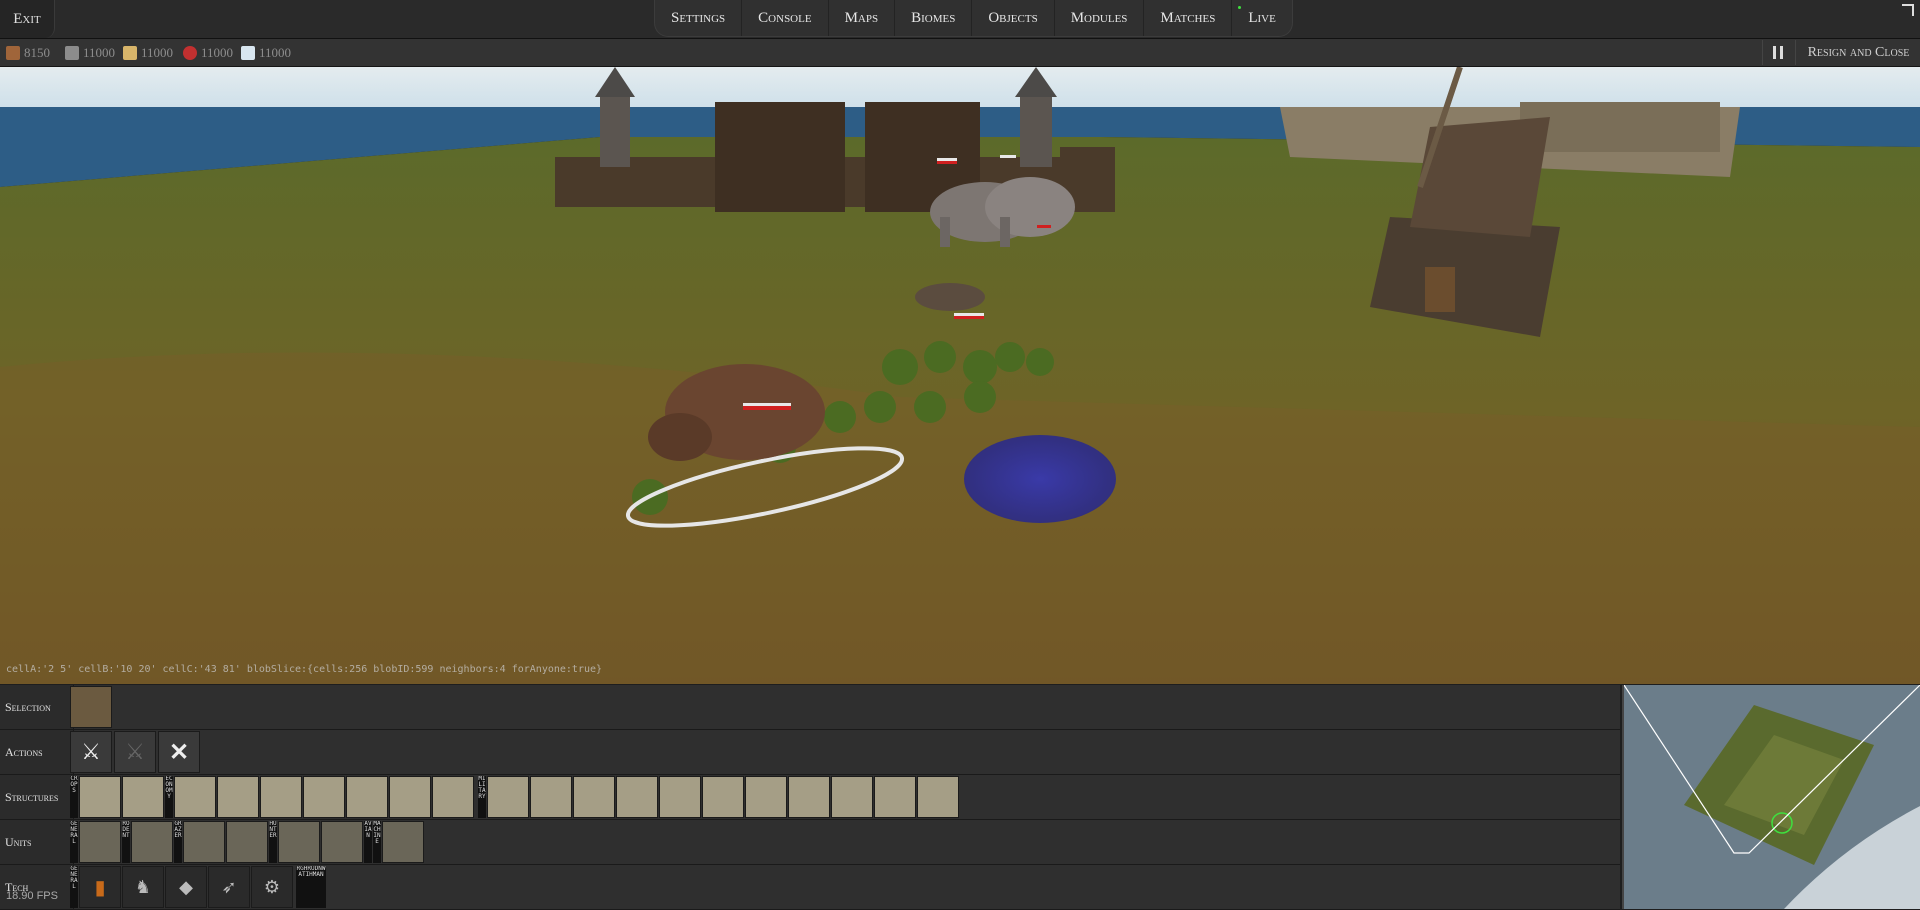 The width and height of the screenshot is (1920, 910). What do you see at coordinates (482, 797) in the screenshot?
I see `category-military: MILITARY` at bounding box center [482, 797].